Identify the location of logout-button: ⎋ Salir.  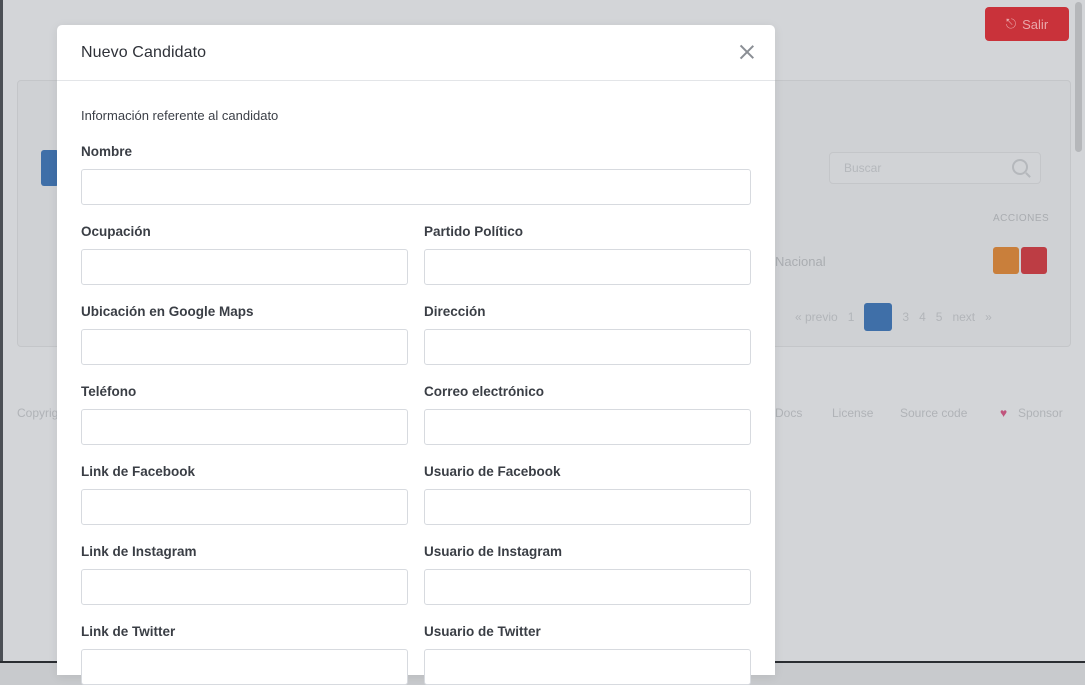
(1027, 24).